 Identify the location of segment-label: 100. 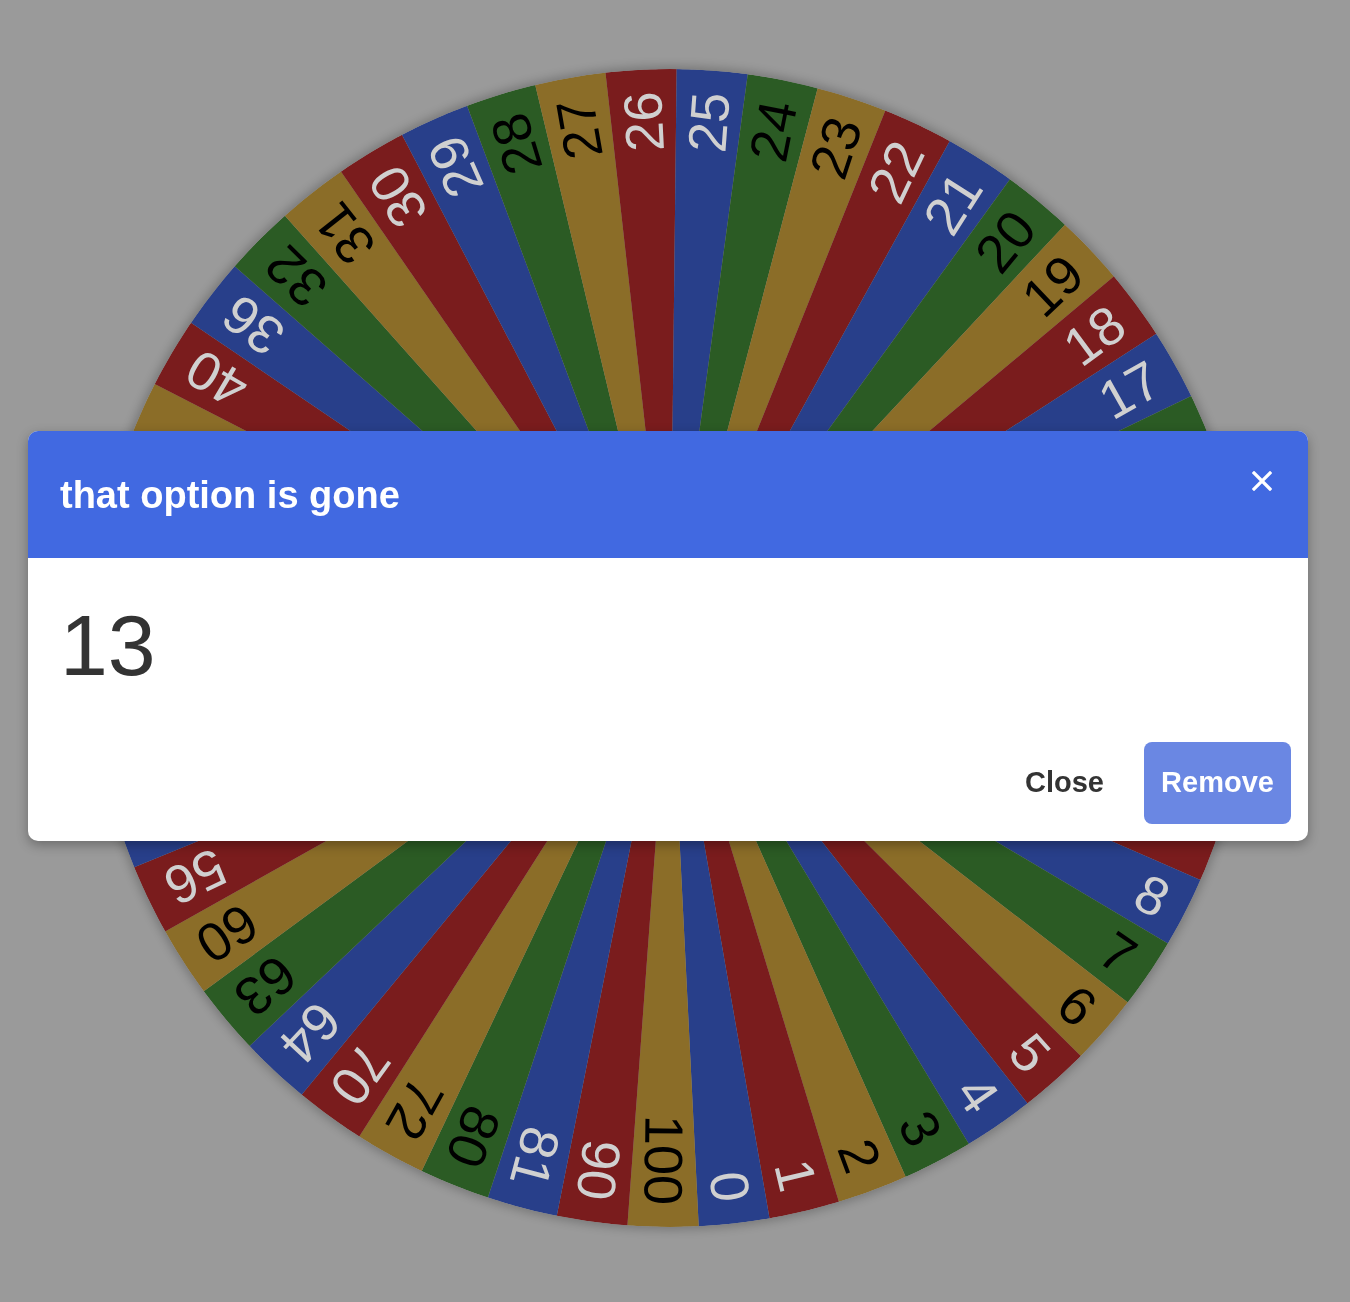
(664, 1160).